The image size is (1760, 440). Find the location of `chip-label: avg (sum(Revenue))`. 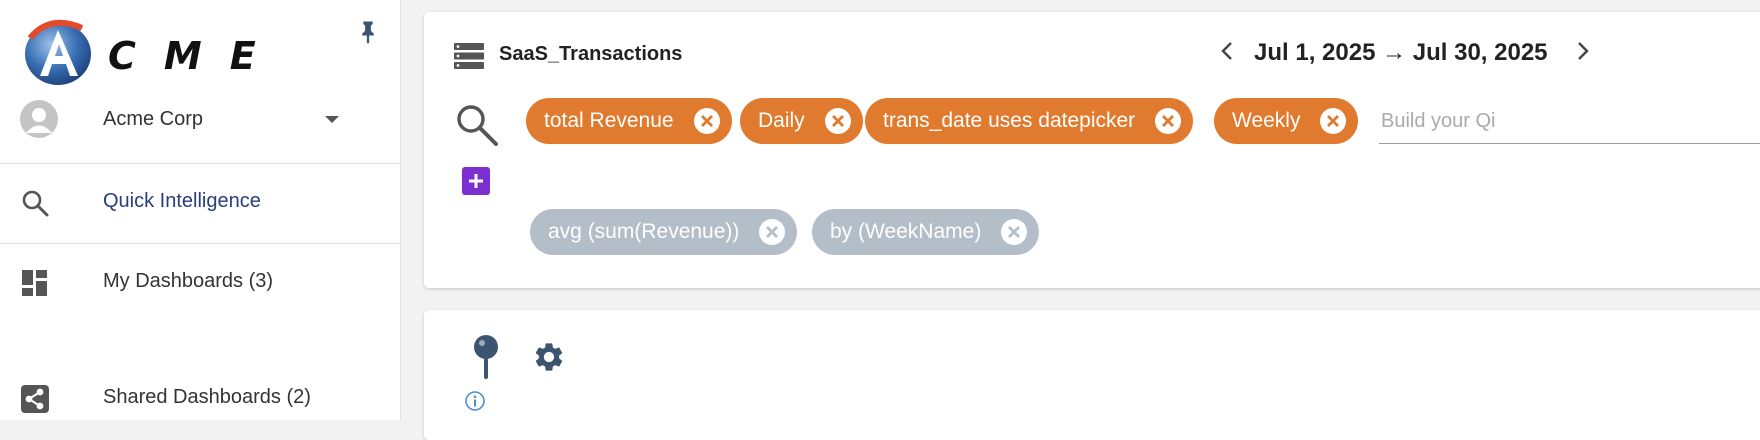

chip-label: avg (sum(Revenue)) is located at coordinates (644, 231).